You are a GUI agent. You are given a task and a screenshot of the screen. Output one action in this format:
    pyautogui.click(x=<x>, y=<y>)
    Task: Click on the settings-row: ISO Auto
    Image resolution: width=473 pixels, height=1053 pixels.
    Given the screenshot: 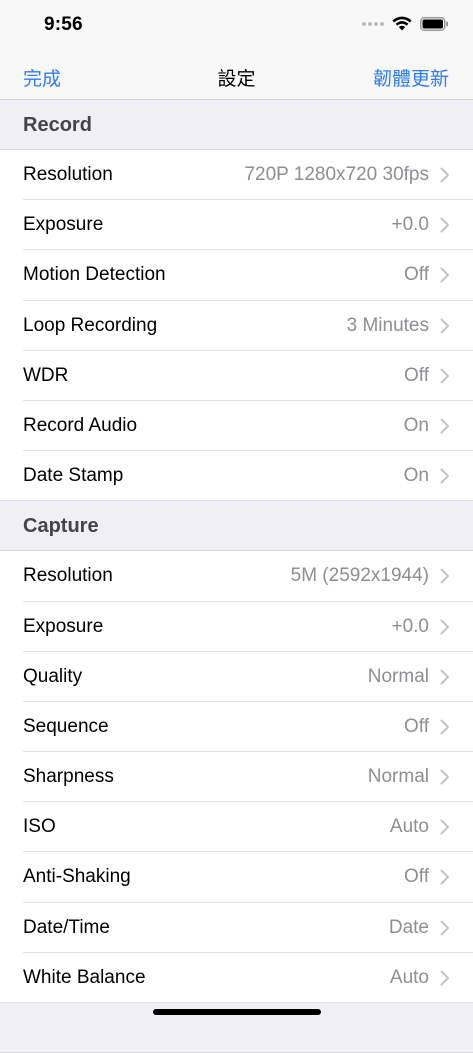 What is the action you would take?
    pyautogui.click(x=236, y=827)
    